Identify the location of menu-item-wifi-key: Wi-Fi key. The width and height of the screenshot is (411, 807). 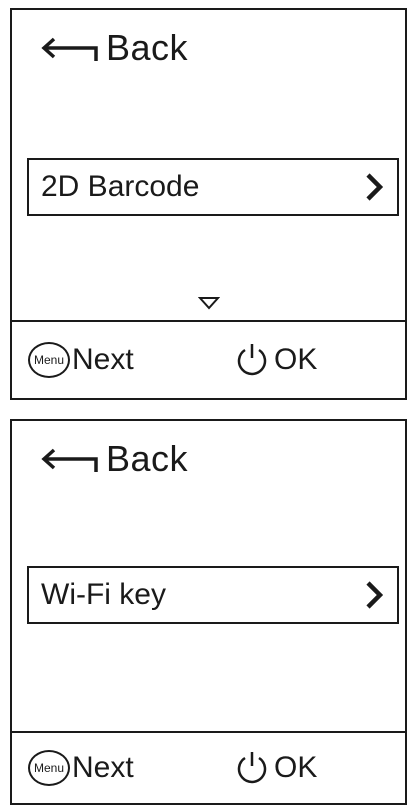
(213, 595).